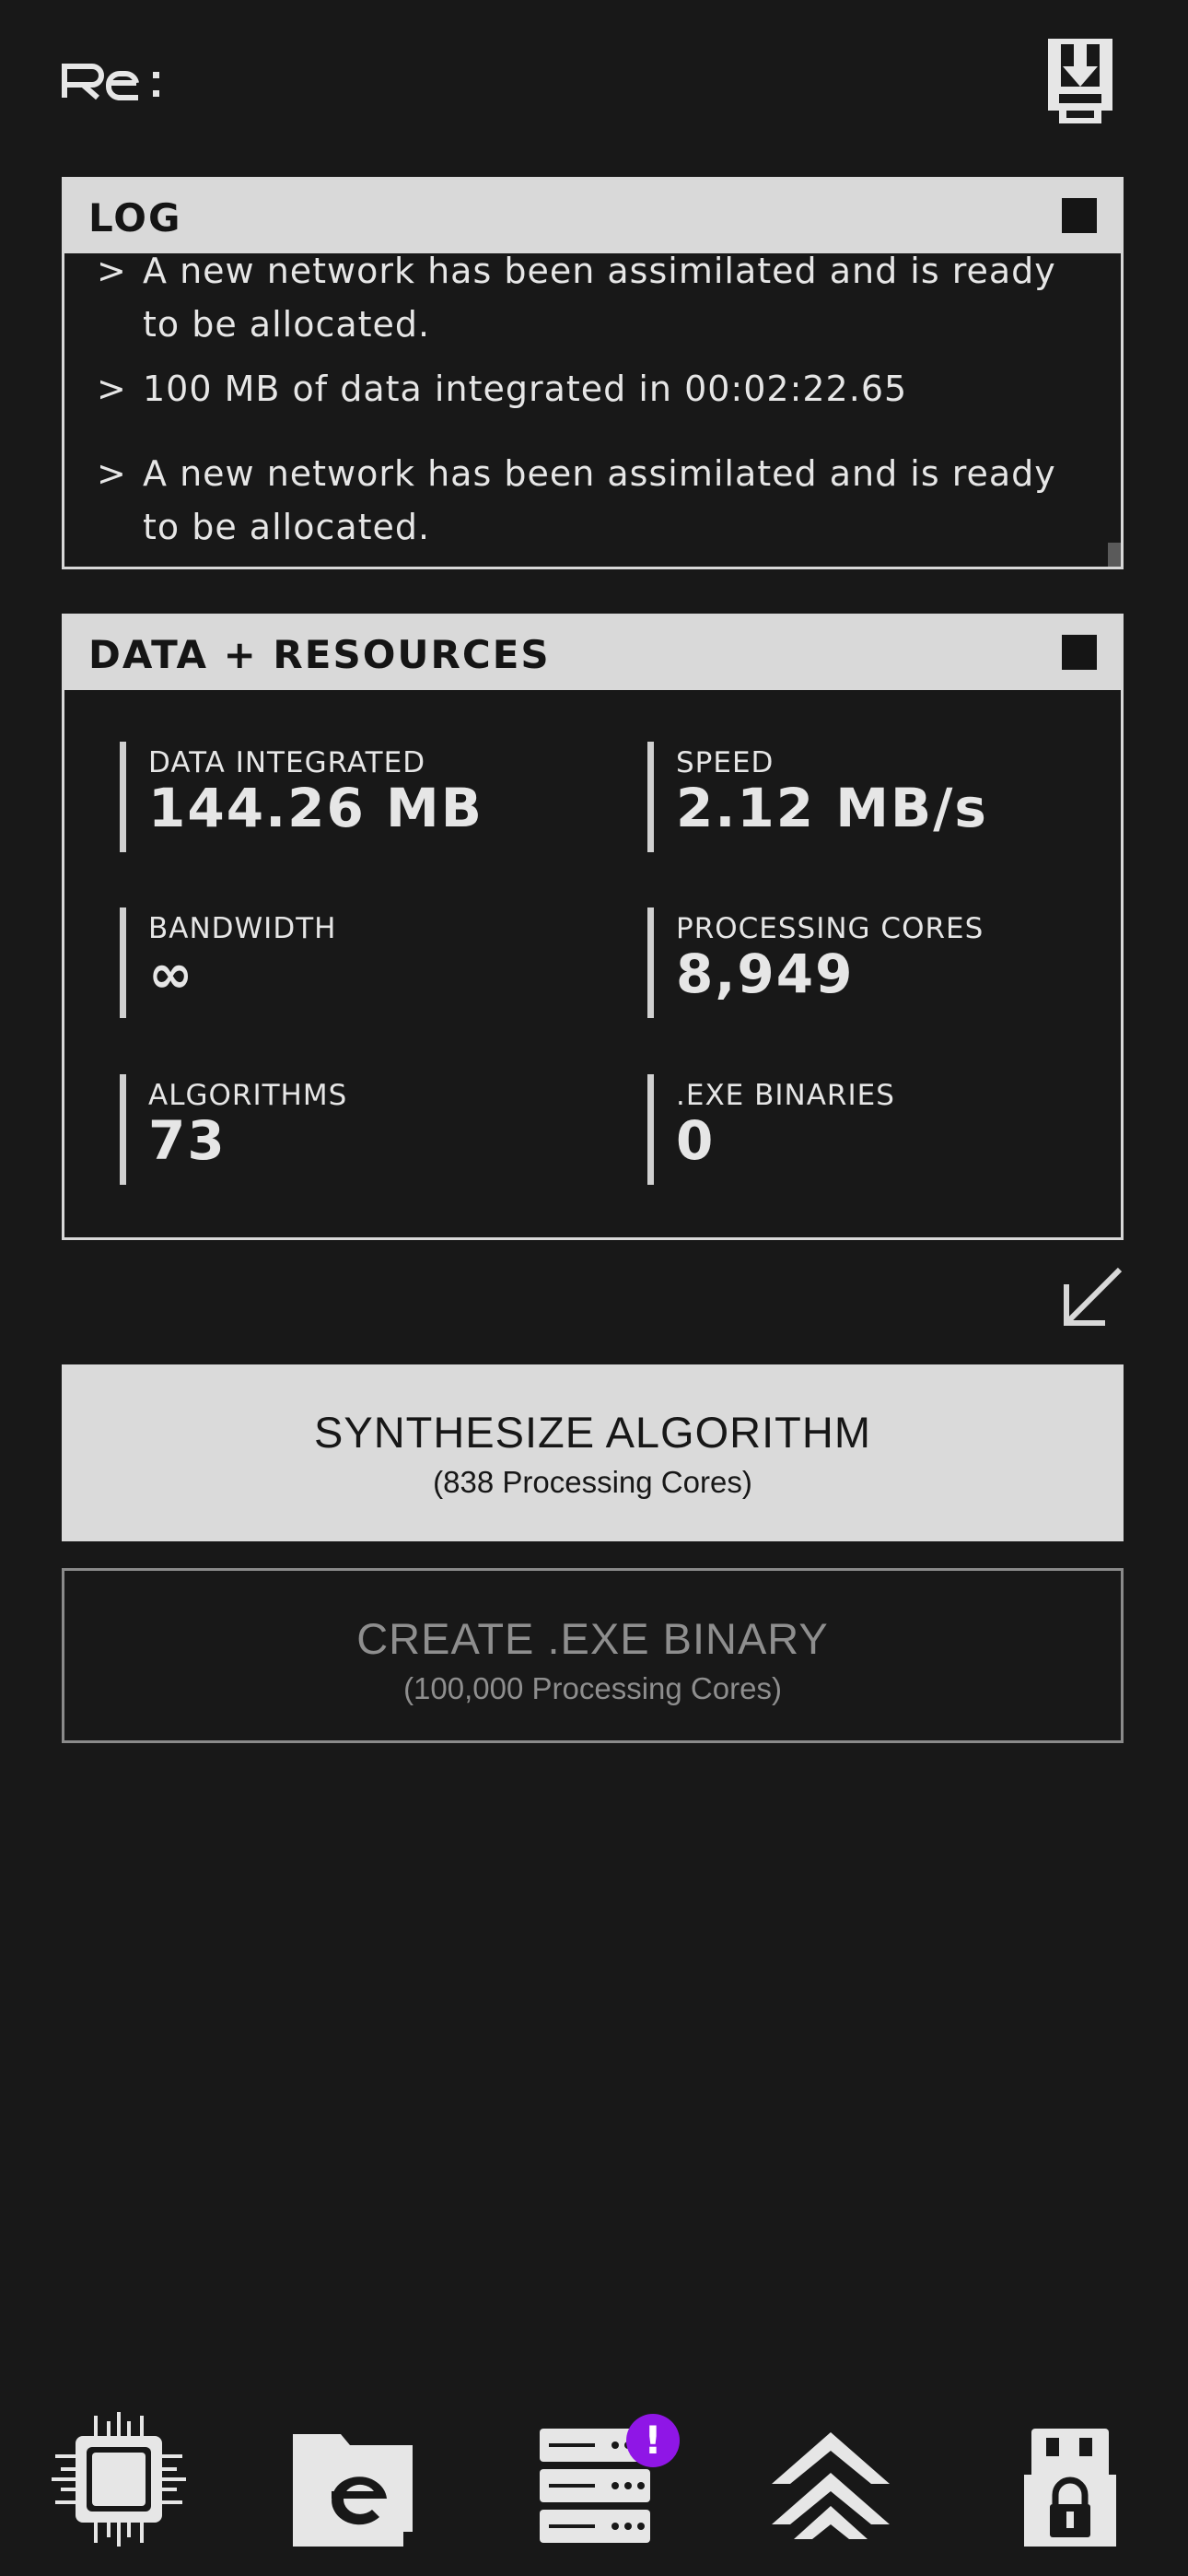 The height and width of the screenshot is (2576, 1188). What do you see at coordinates (319, 654) in the screenshot?
I see `resources-title: DATA + RESOURCES` at bounding box center [319, 654].